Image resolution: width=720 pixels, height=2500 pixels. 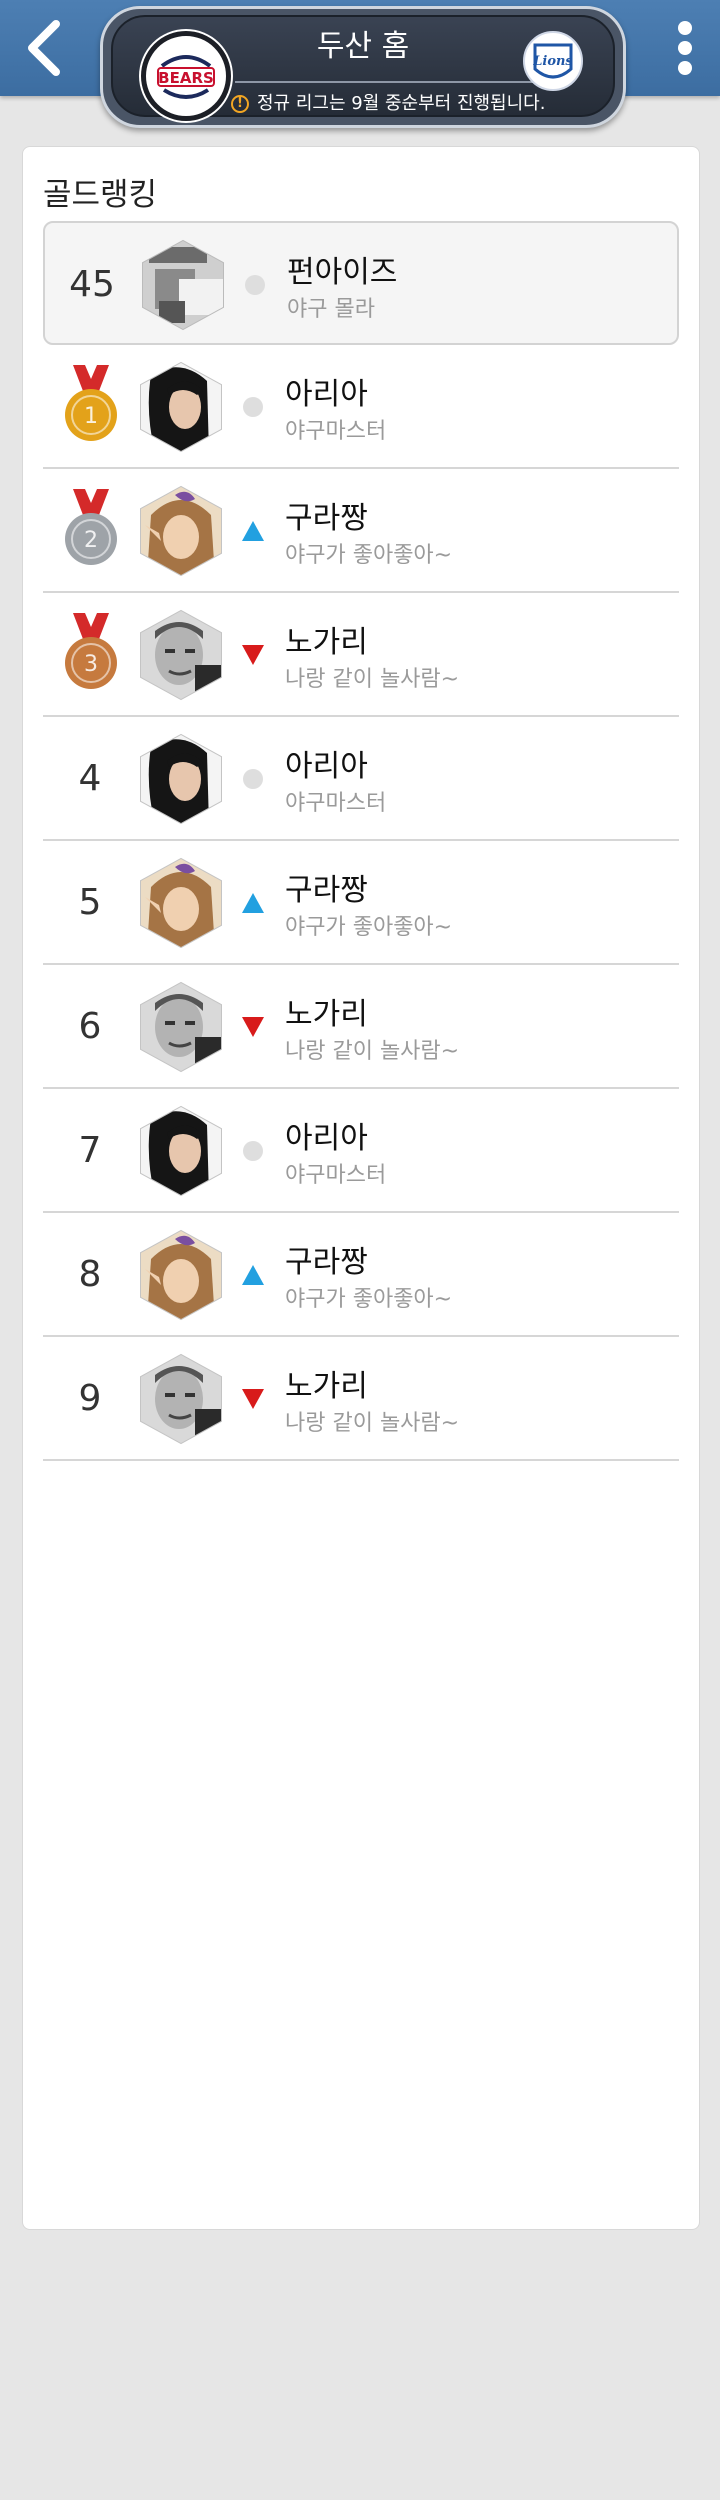 I want to click on lions-logo-icon: Lions, so click(x=552, y=61).